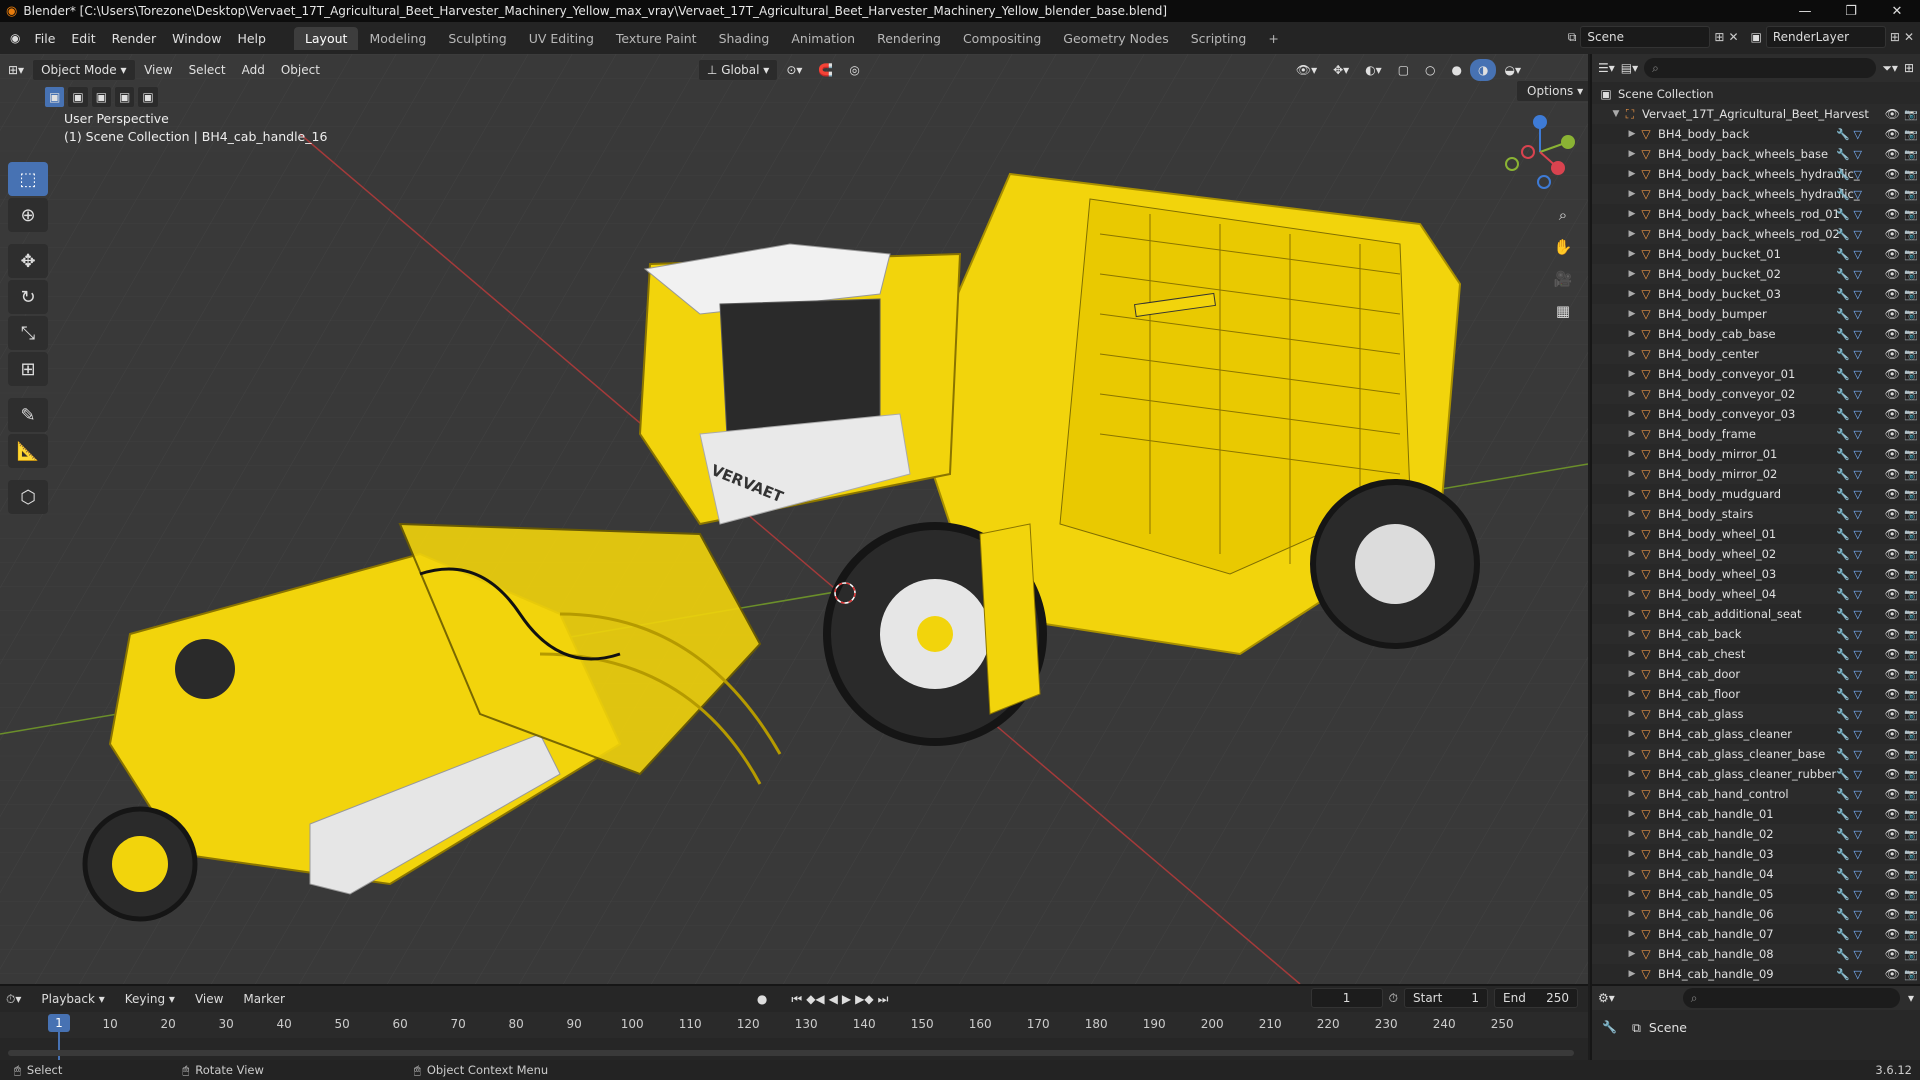  I want to click on zoom-icon: ⌕, so click(1563, 215).